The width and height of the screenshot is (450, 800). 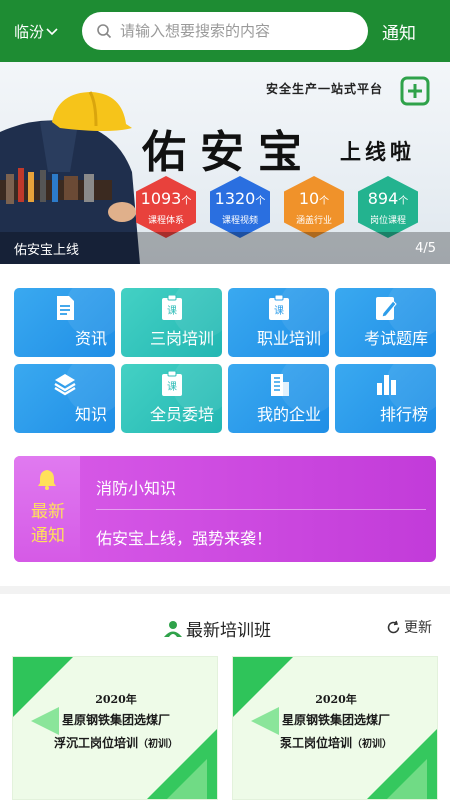 I want to click on stat-position-courses: 894个 岗位课程, so click(x=388, y=207).